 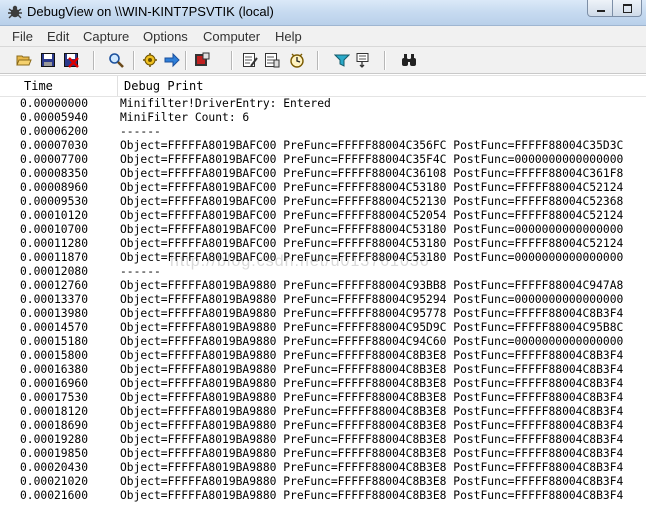 What do you see at coordinates (409, 60) in the screenshot?
I see `binoculars-icon` at bounding box center [409, 60].